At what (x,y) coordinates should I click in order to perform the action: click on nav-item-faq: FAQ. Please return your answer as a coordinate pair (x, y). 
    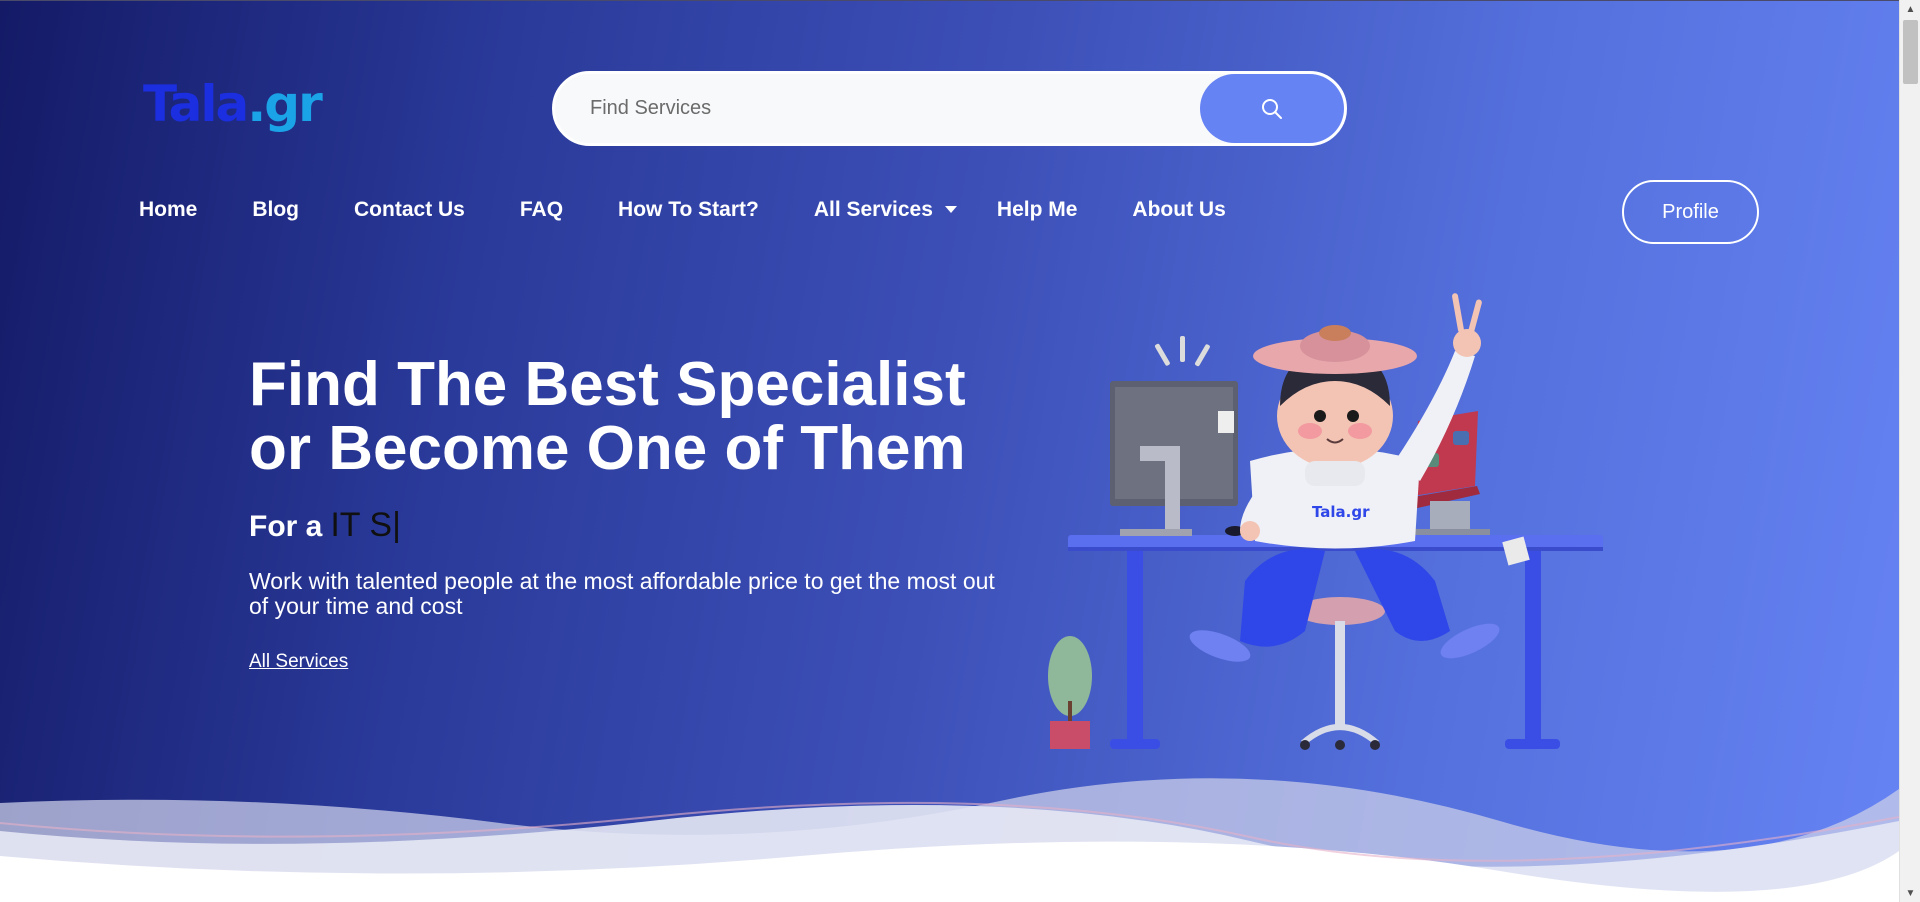
    Looking at the image, I should click on (541, 210).